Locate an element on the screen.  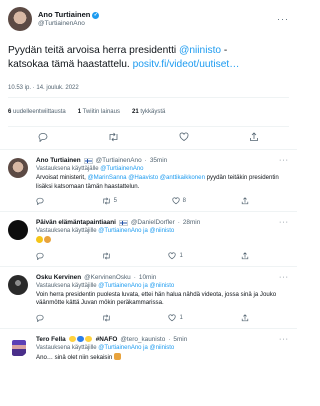
reply-author-handle: @tero_kaunisto is located at coordinates (142, 339).